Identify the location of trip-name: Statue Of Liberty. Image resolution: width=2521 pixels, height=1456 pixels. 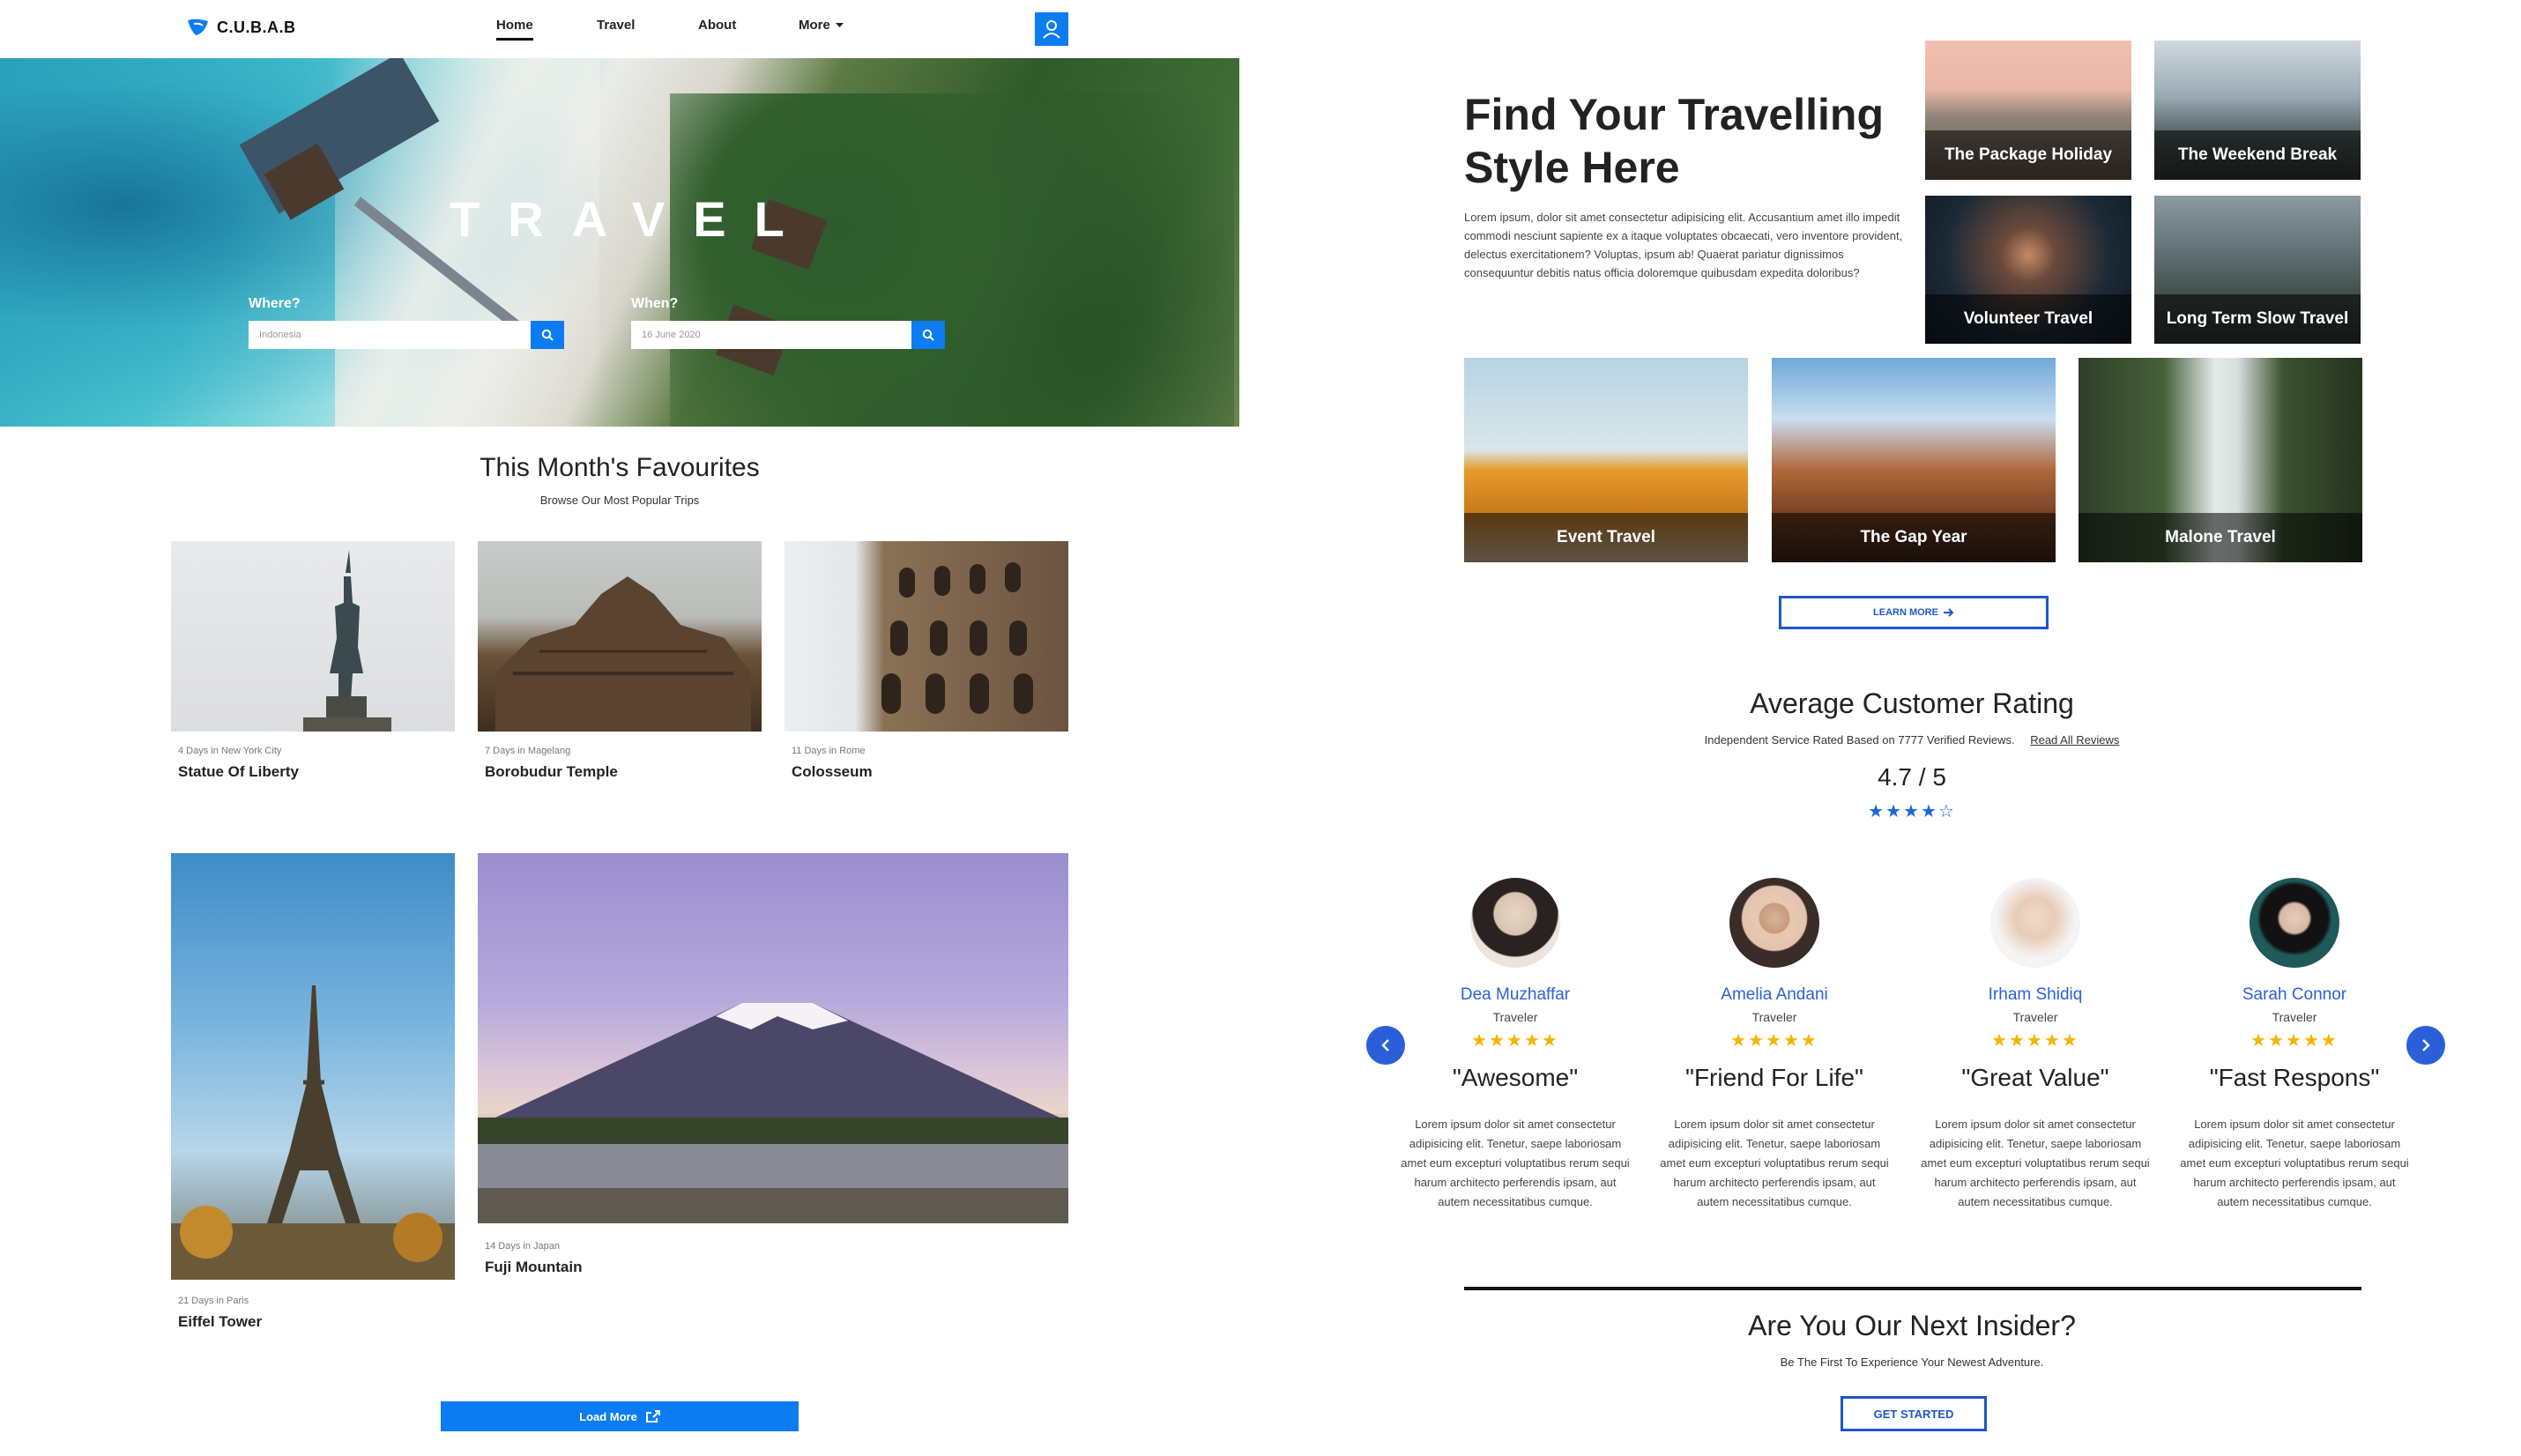
(238, 771).